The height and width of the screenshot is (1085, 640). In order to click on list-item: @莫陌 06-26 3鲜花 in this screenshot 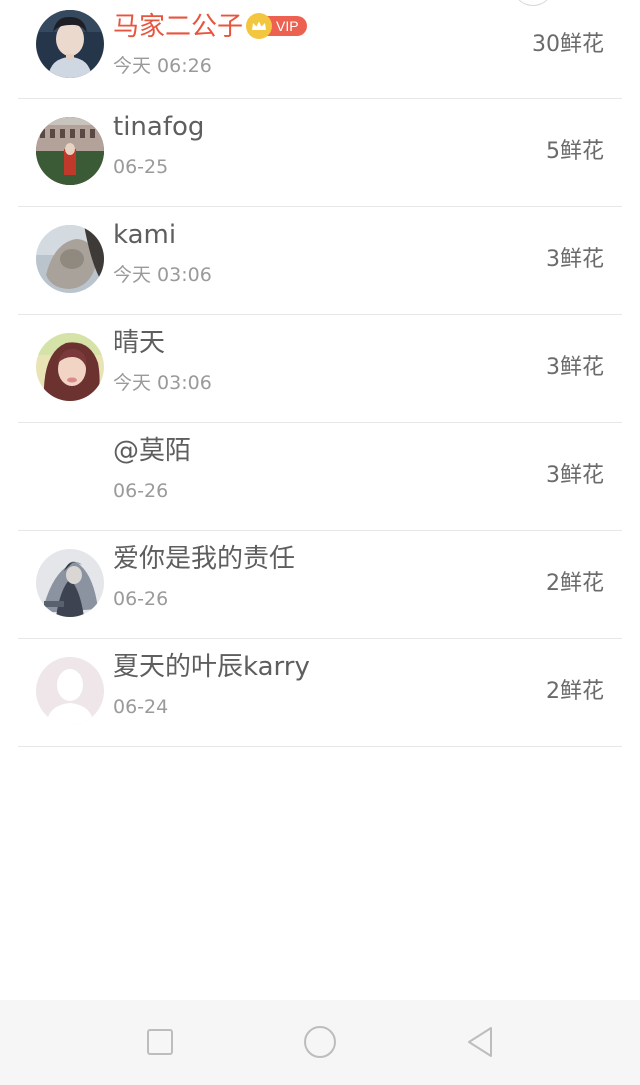, I will do `click(320, 477)`.